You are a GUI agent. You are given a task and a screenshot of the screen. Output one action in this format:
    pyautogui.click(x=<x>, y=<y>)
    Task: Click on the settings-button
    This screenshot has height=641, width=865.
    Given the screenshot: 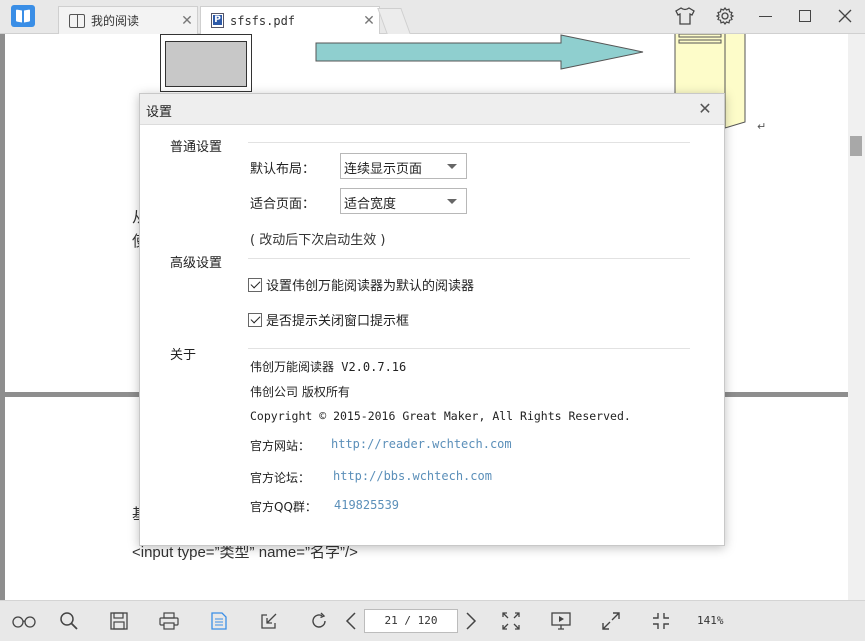 What is the action you would take?
    pyautogui.click(x=725, y=16)
    